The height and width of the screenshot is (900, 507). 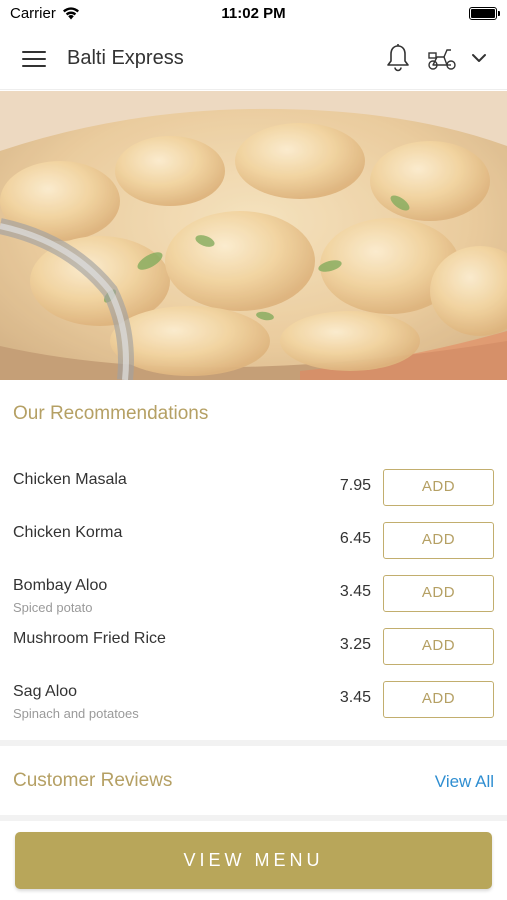 I want to click on status-bar: Carrier 11:02 PM, so click(x=253, y=14).